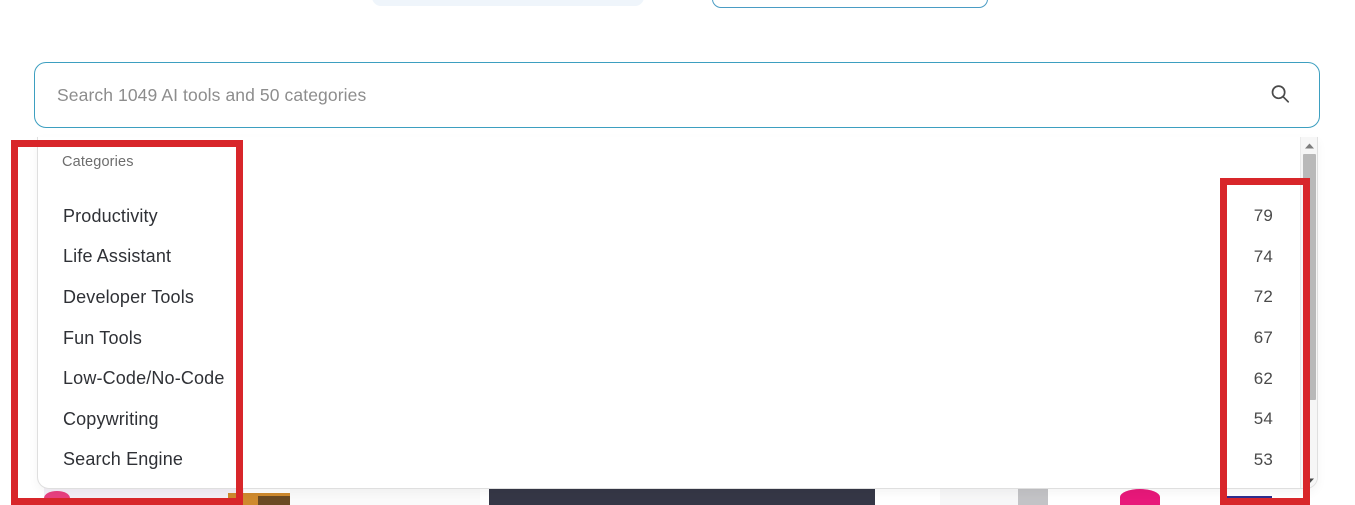  What do you see at coordinates (111, 418) in the screenshot?
I see `category-label: Copywriting` at bounding box center [111, 418].